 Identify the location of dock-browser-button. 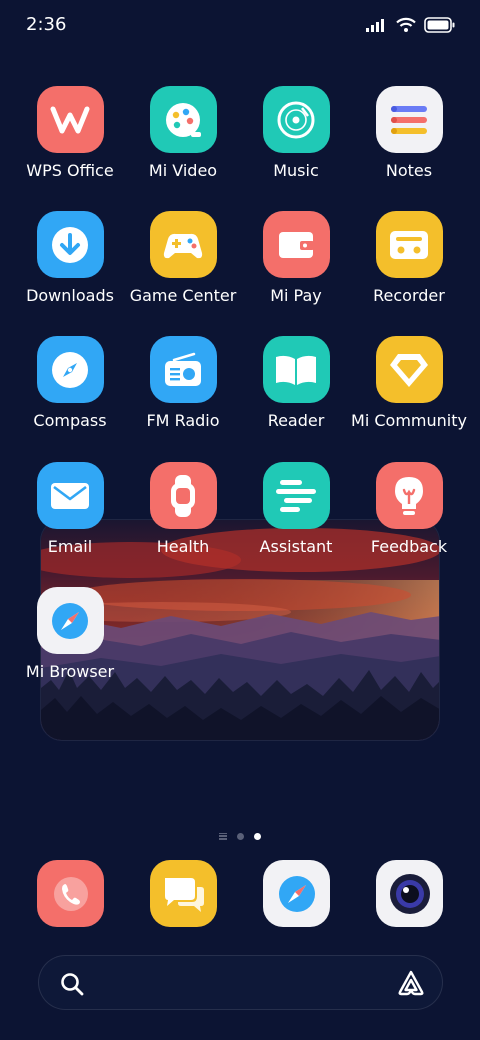
(296, 893).